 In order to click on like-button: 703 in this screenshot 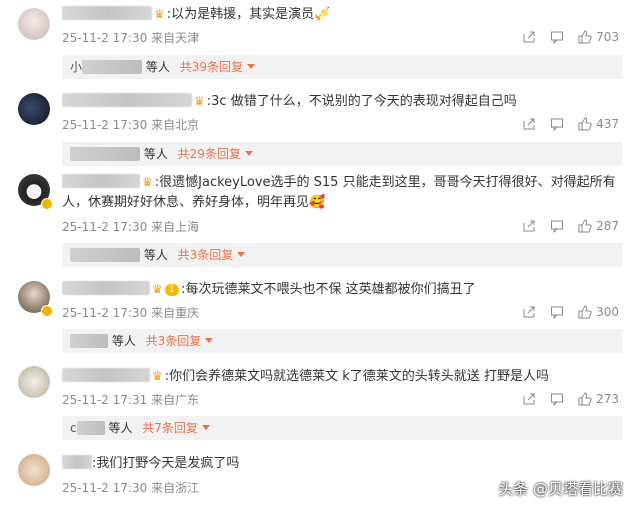, I will do `click(598, 37)`.